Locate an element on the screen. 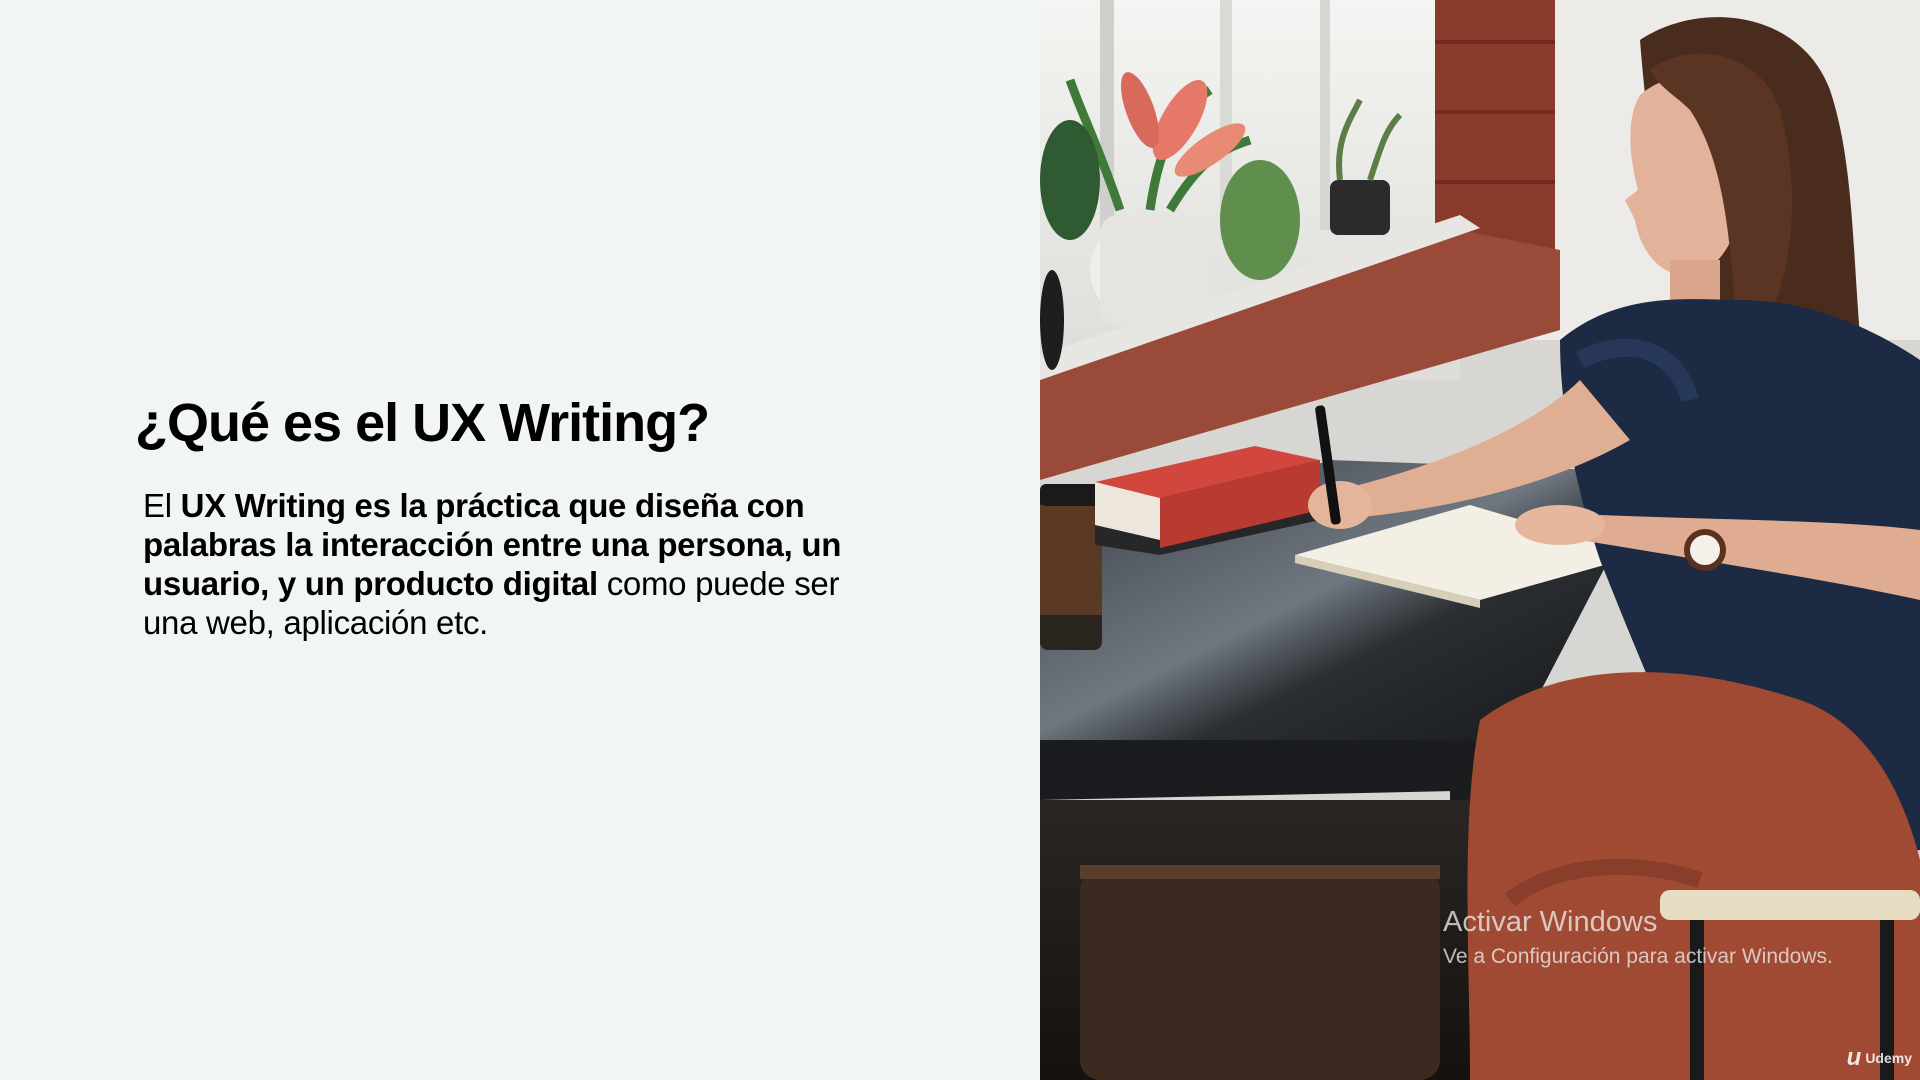 The height and width of the screenshot is (1080, 1920). udemy-brand: u Udemy is located at coordinates (1879, 1058).